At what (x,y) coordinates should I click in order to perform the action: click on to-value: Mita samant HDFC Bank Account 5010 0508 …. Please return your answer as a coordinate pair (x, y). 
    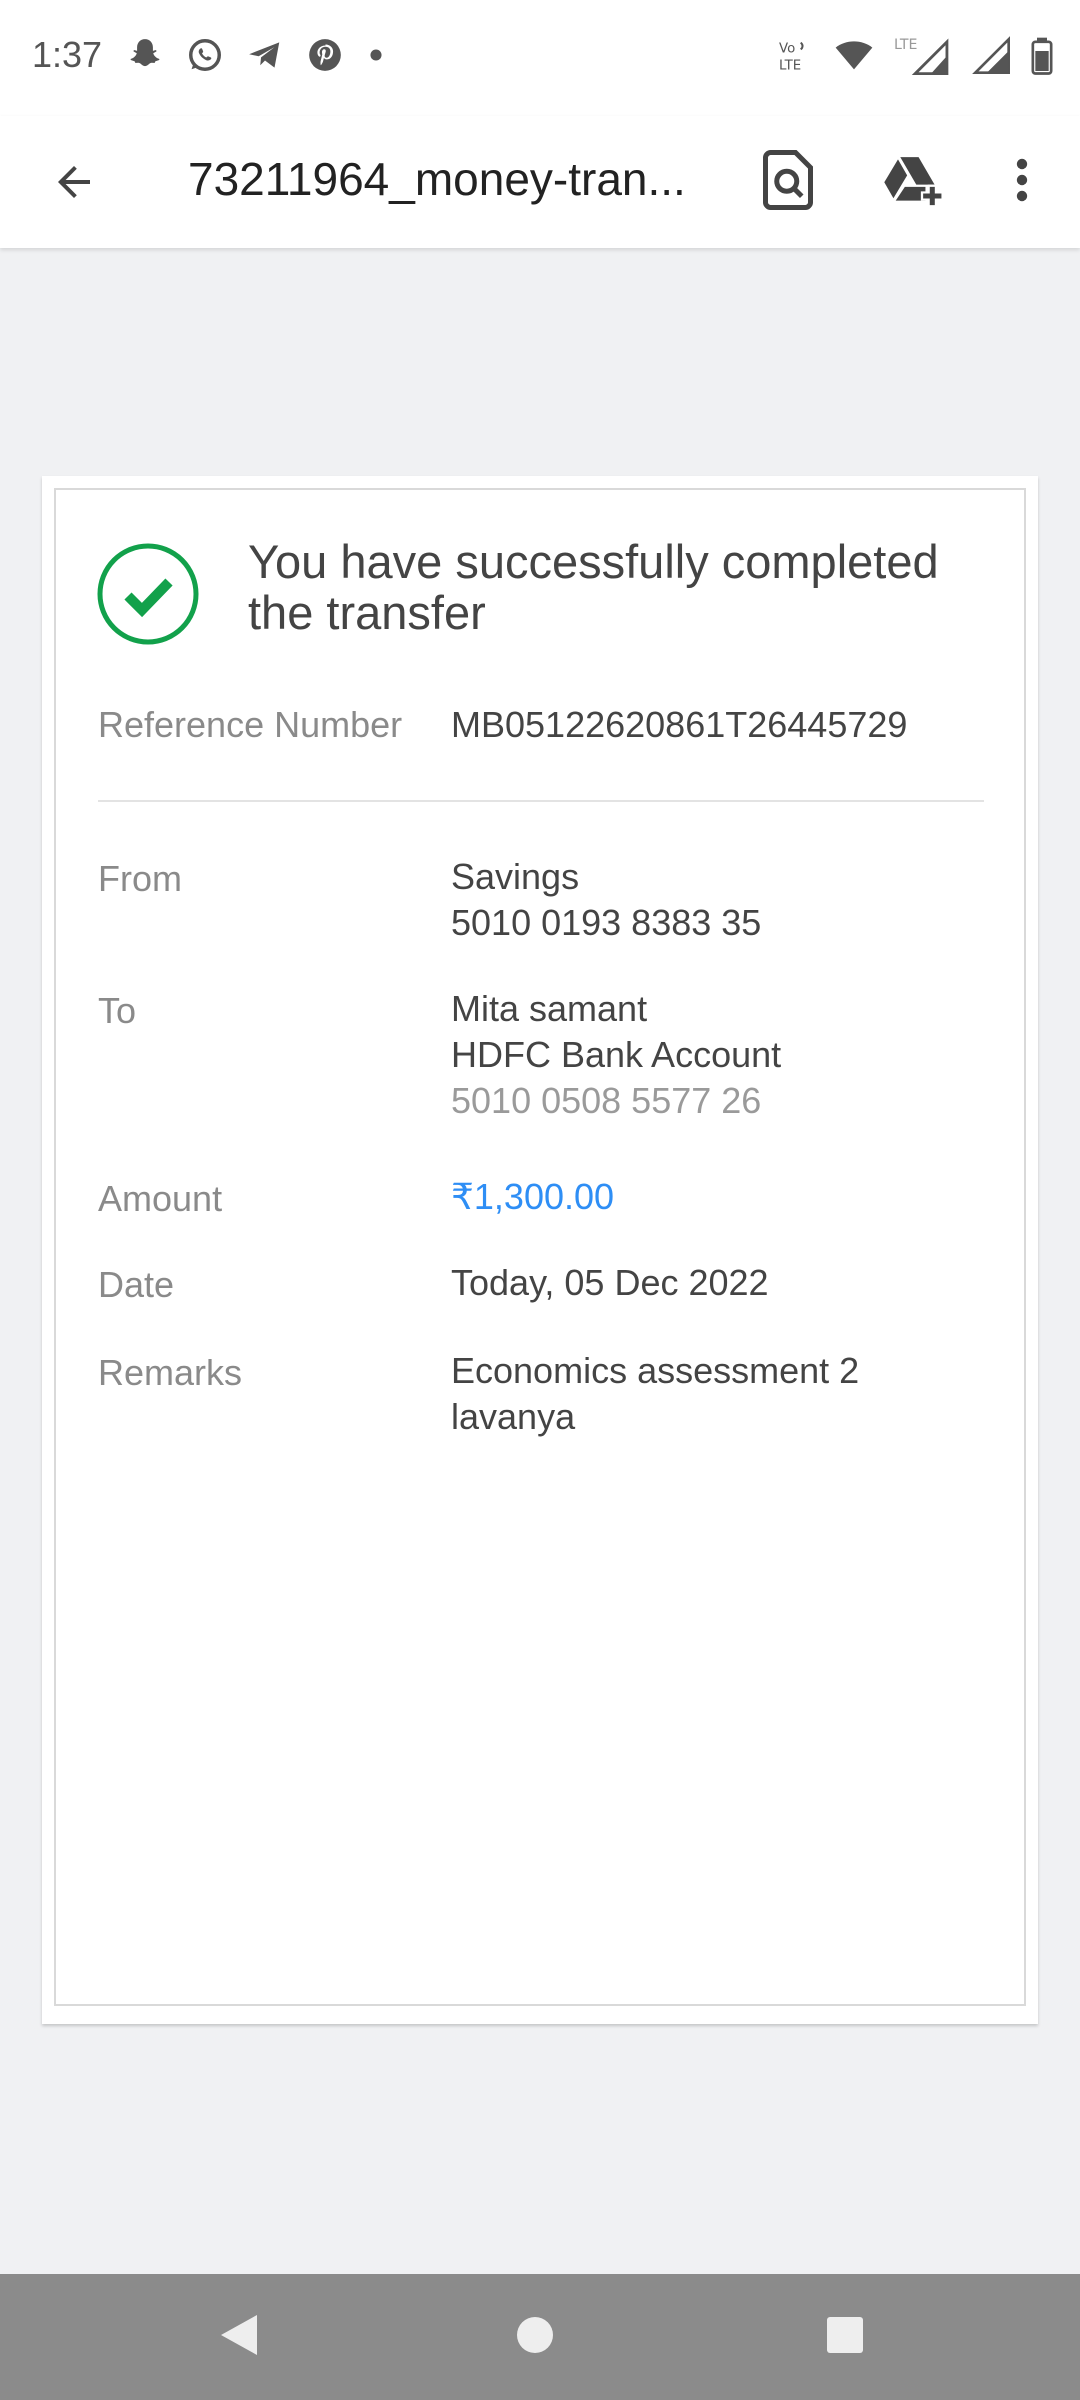
    Looking at the image, I should click on (616, 1055).